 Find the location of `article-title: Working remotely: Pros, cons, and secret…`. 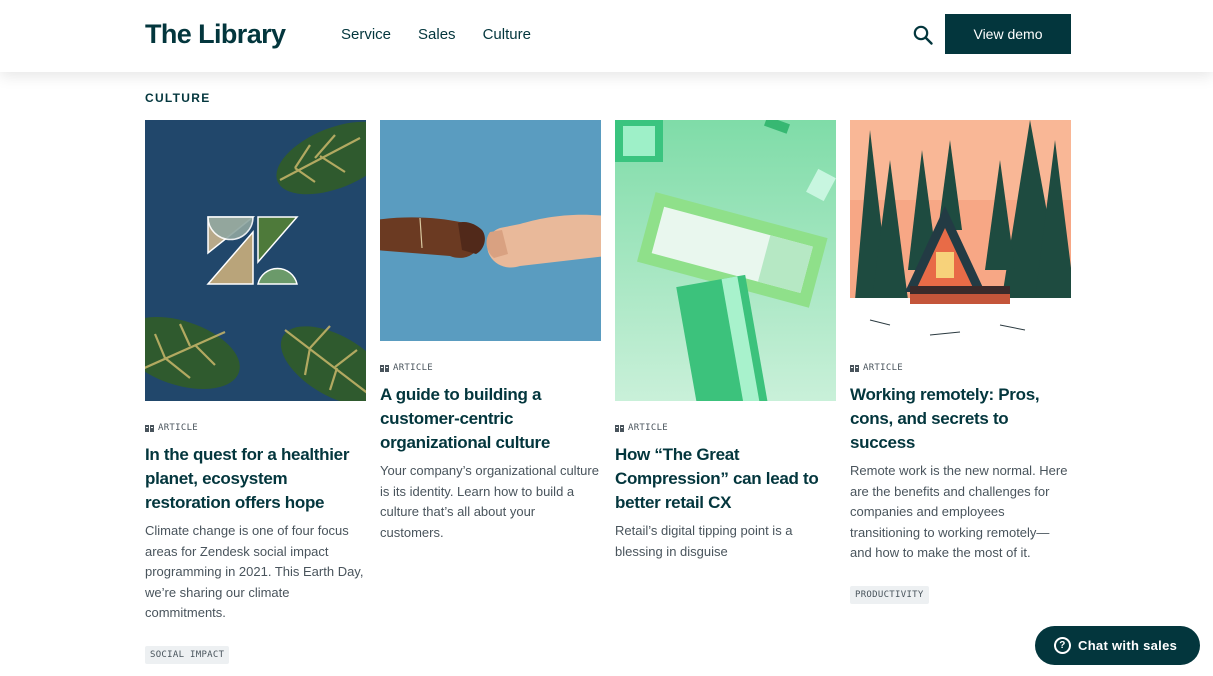

article-title: Working remotely: Pros, cons, and secret… is located at coordinates (960, 419).